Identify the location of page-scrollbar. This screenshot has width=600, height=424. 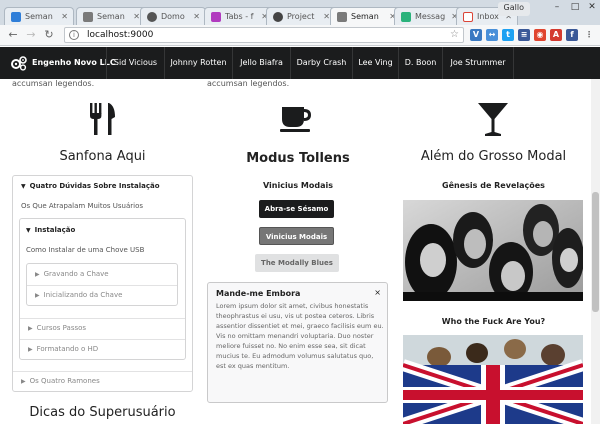
(595, 251).